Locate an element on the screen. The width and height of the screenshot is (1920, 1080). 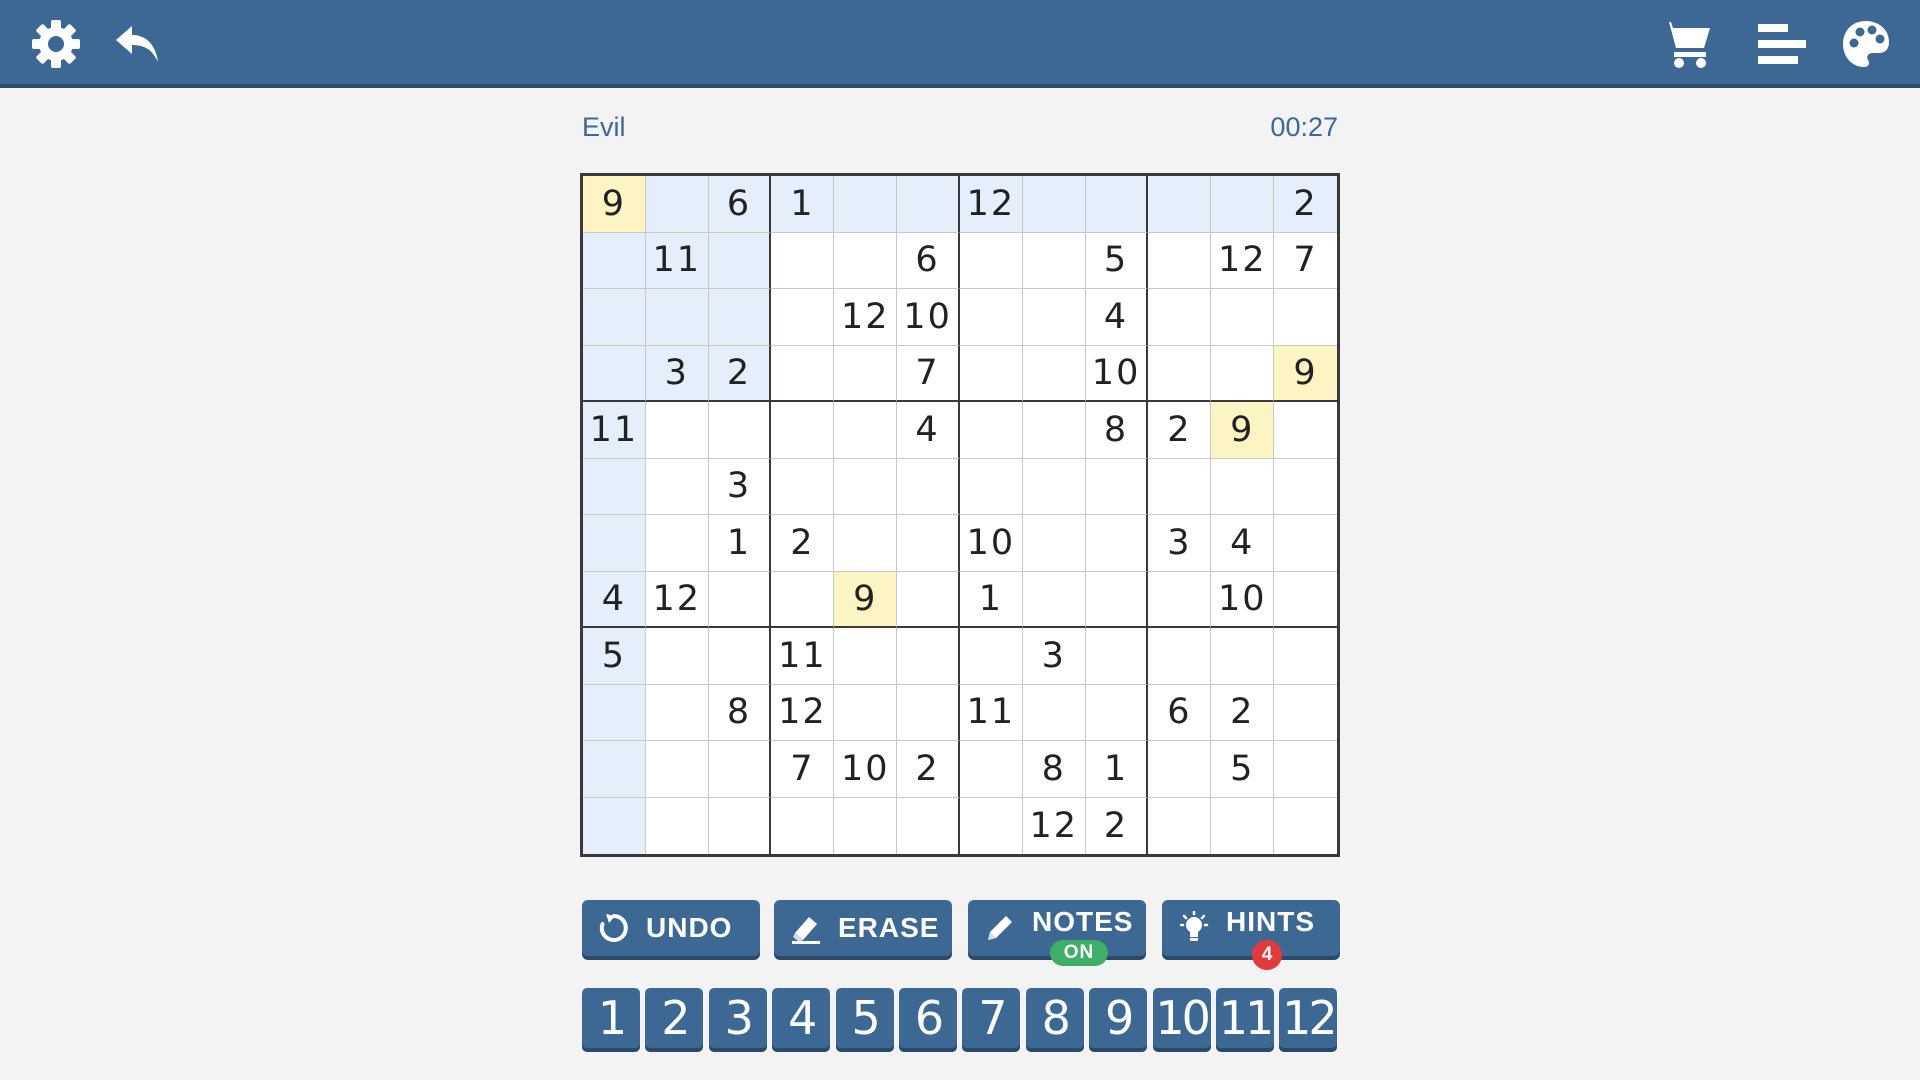
sudoku-cell-r7-c3: 1 is located at coordinates (740, 543).